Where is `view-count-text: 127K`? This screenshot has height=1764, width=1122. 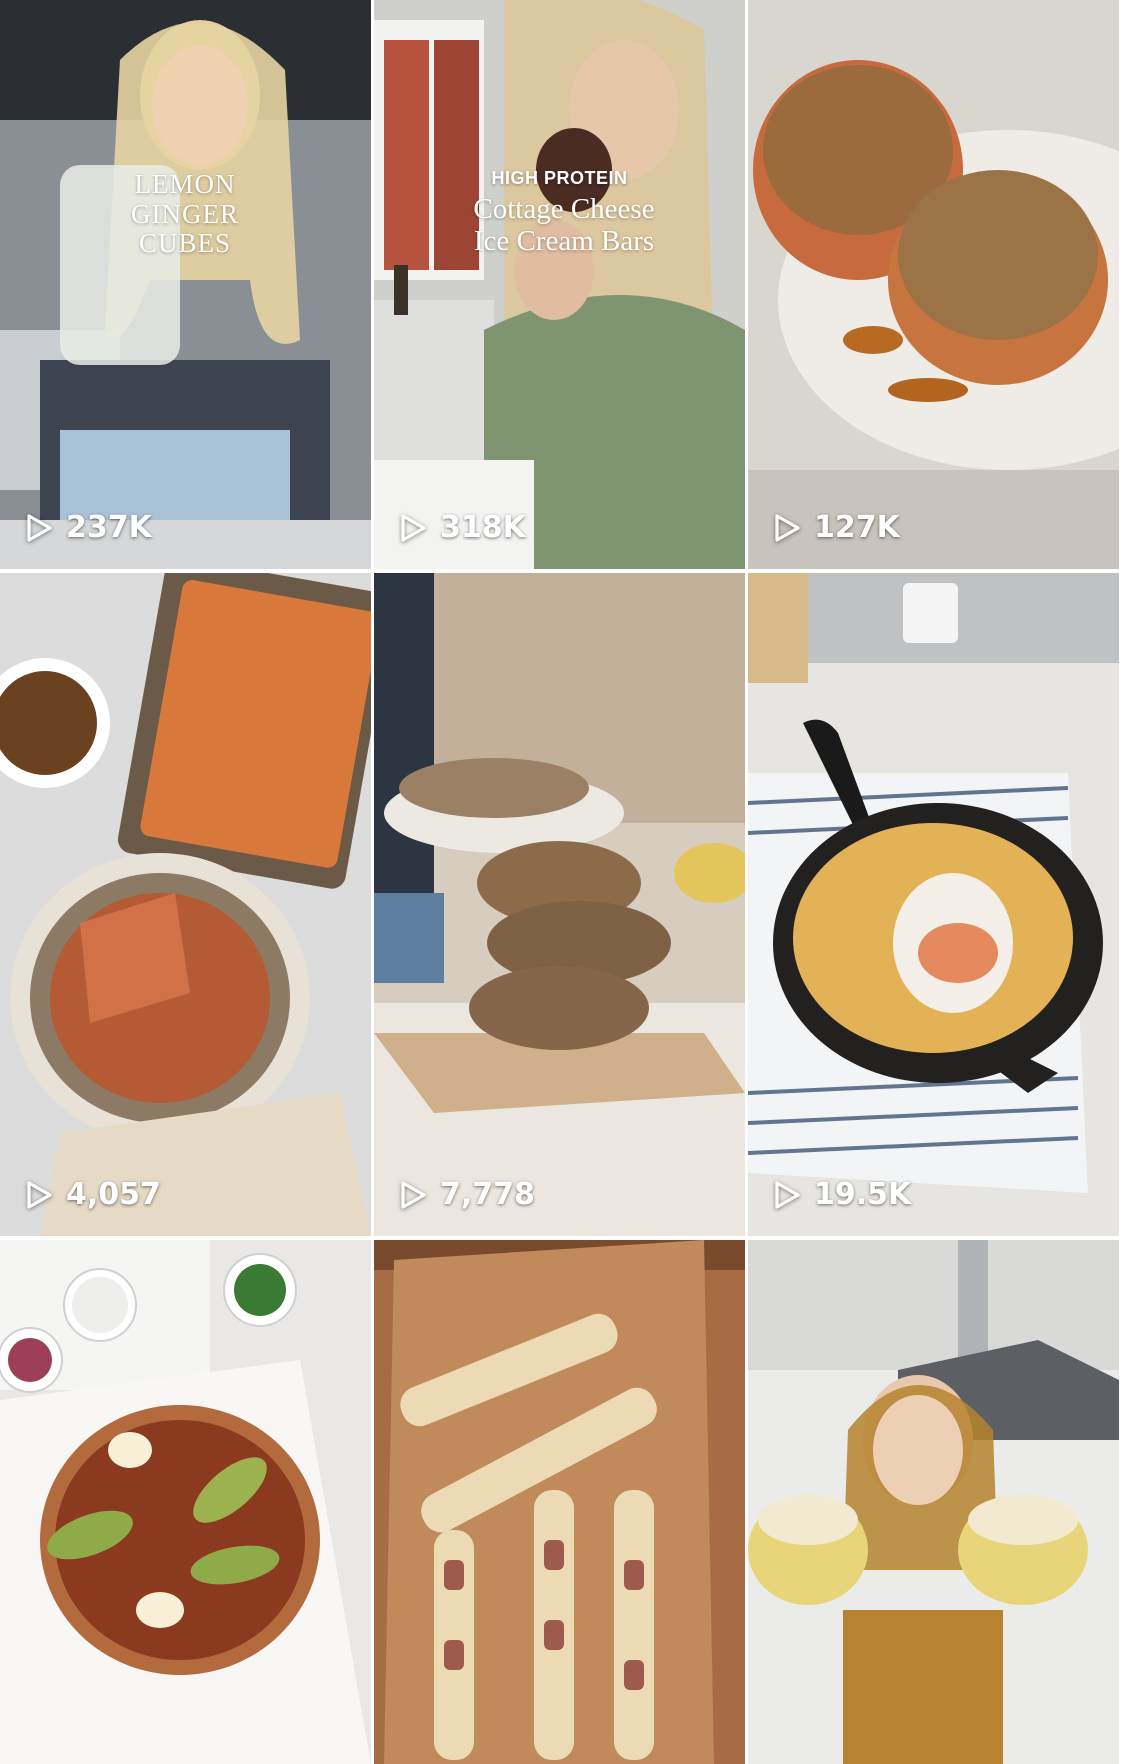 view-count-text: 127K is located at coordinates (857, 527).